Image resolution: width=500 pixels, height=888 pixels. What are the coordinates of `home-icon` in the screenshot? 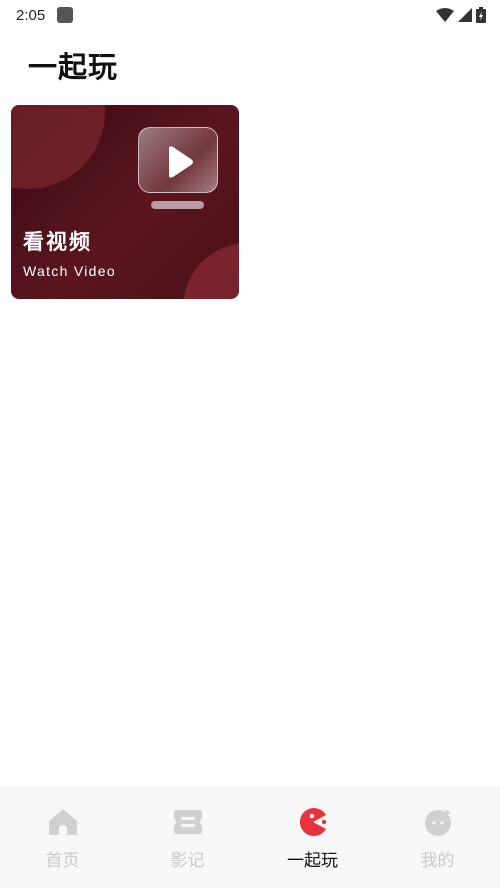 It's located at (63, 822).